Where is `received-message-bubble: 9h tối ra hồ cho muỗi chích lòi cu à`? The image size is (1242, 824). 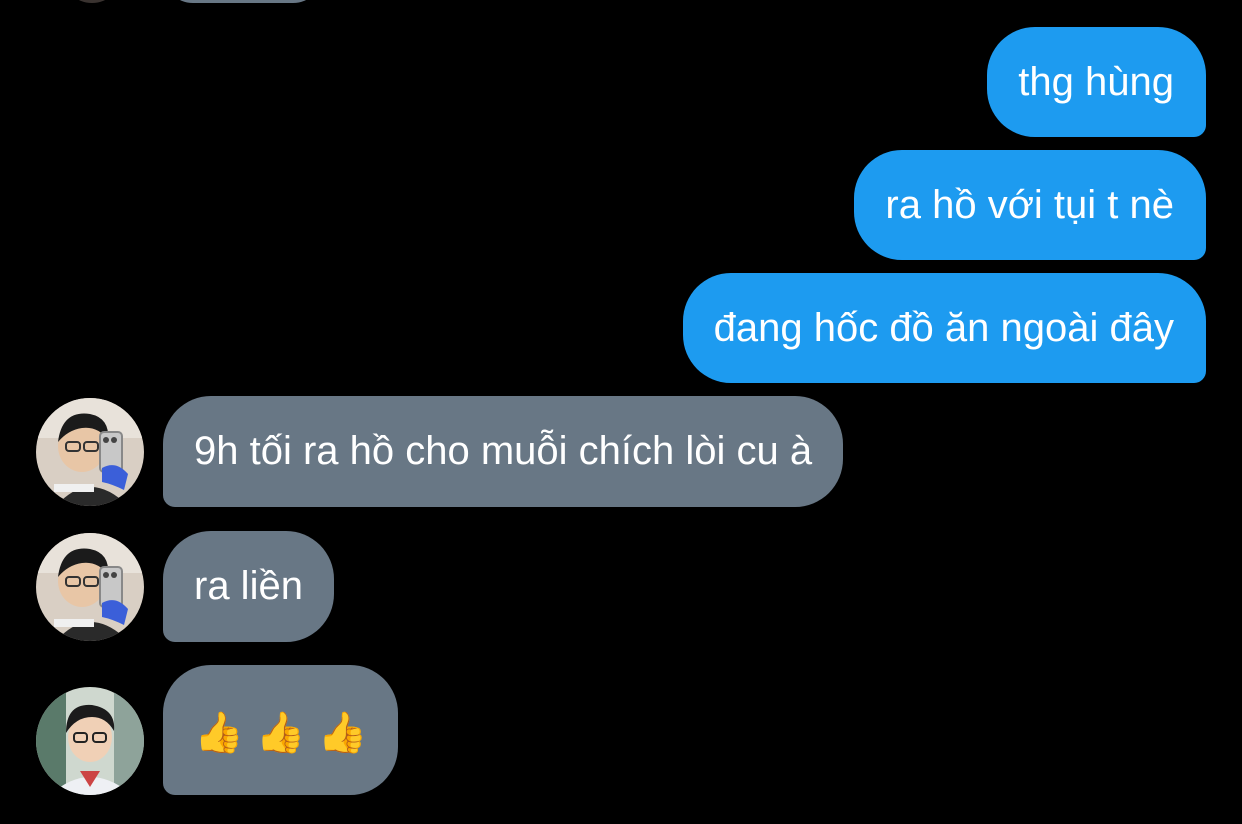 received-message-bubble: 9h tối ra hồ cho muỗi chích lòi cu à is located at coordinates (503, 451).